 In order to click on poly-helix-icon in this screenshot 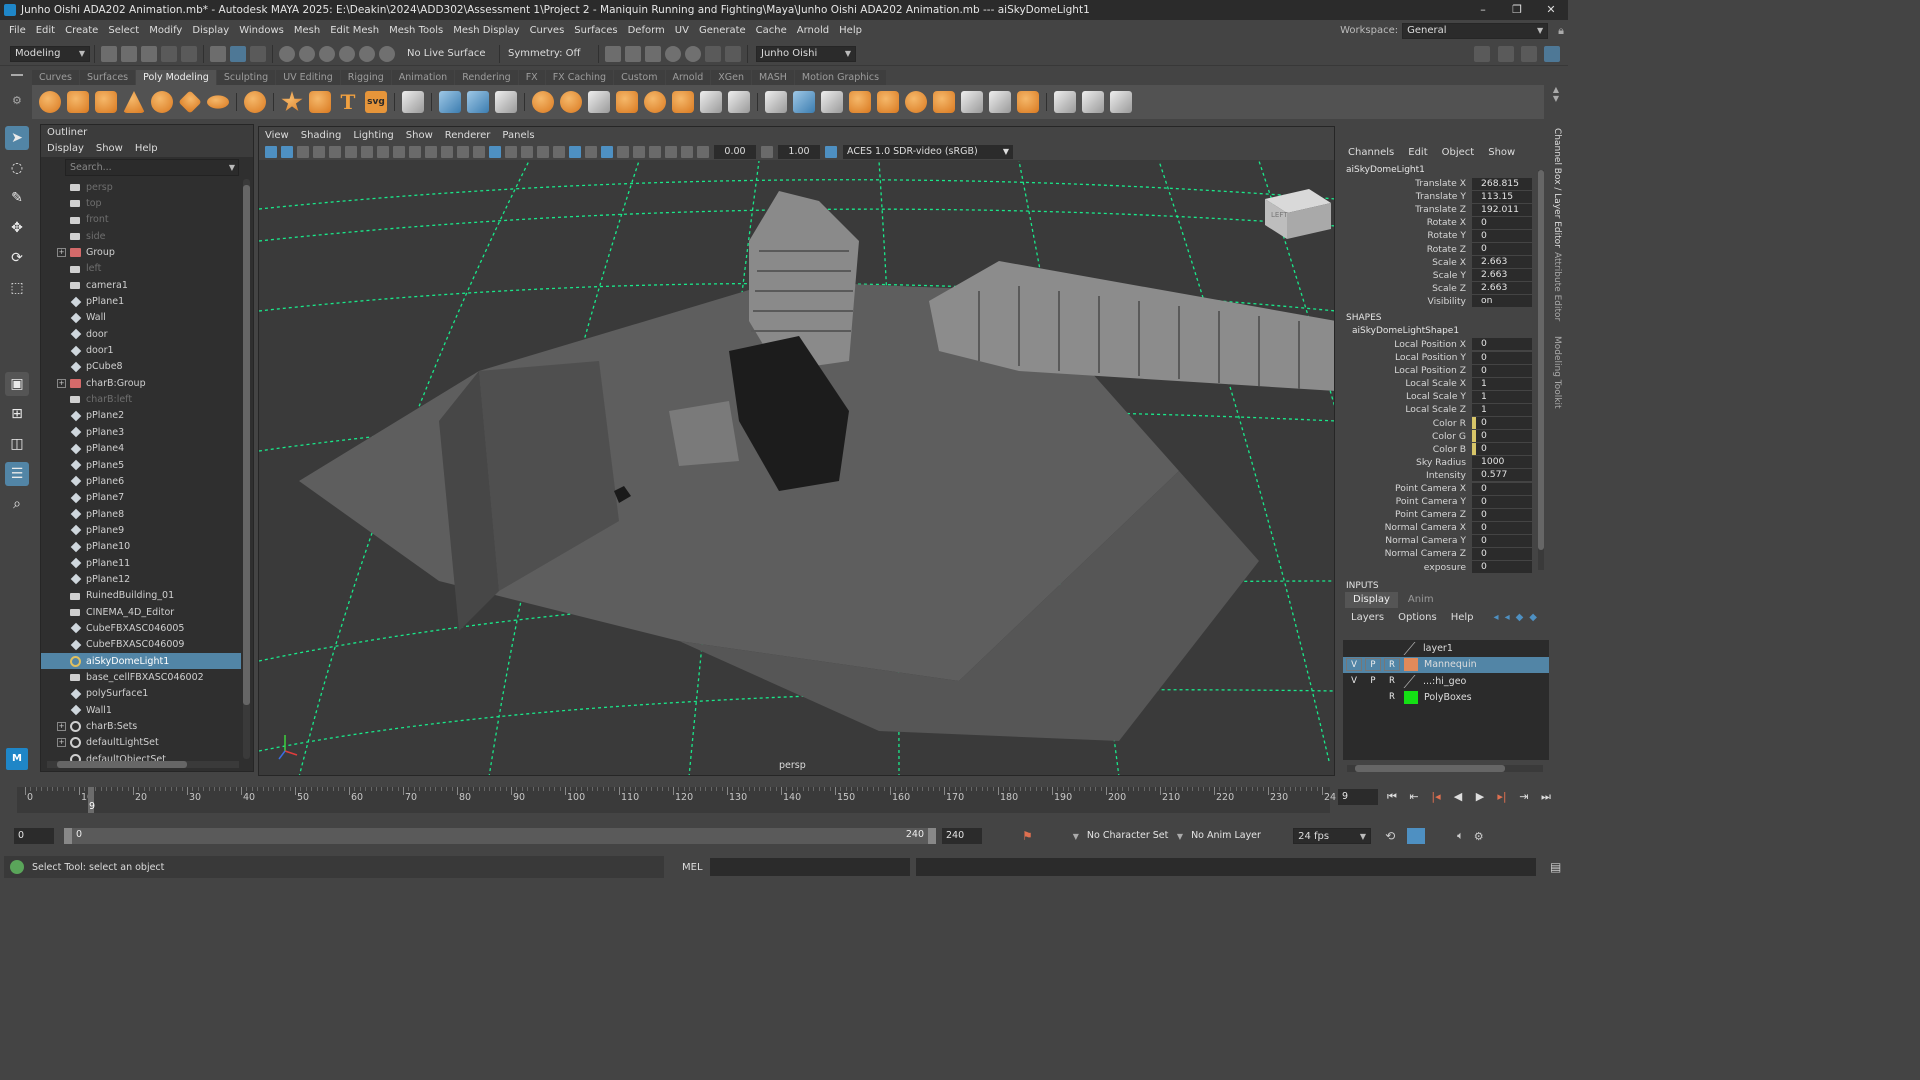, I will do `click(320, 102)`.